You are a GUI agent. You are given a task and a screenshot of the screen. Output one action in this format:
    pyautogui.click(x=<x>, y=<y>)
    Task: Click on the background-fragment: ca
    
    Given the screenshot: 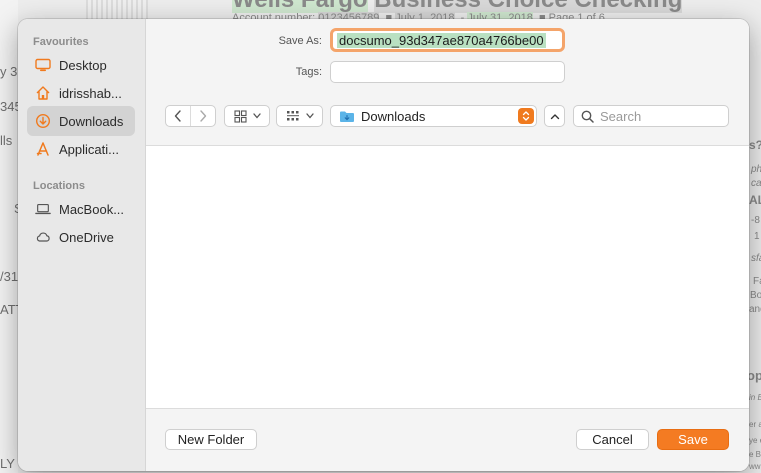 What is the action you would take?
    pyautogui.click(x=756, y=183)
    